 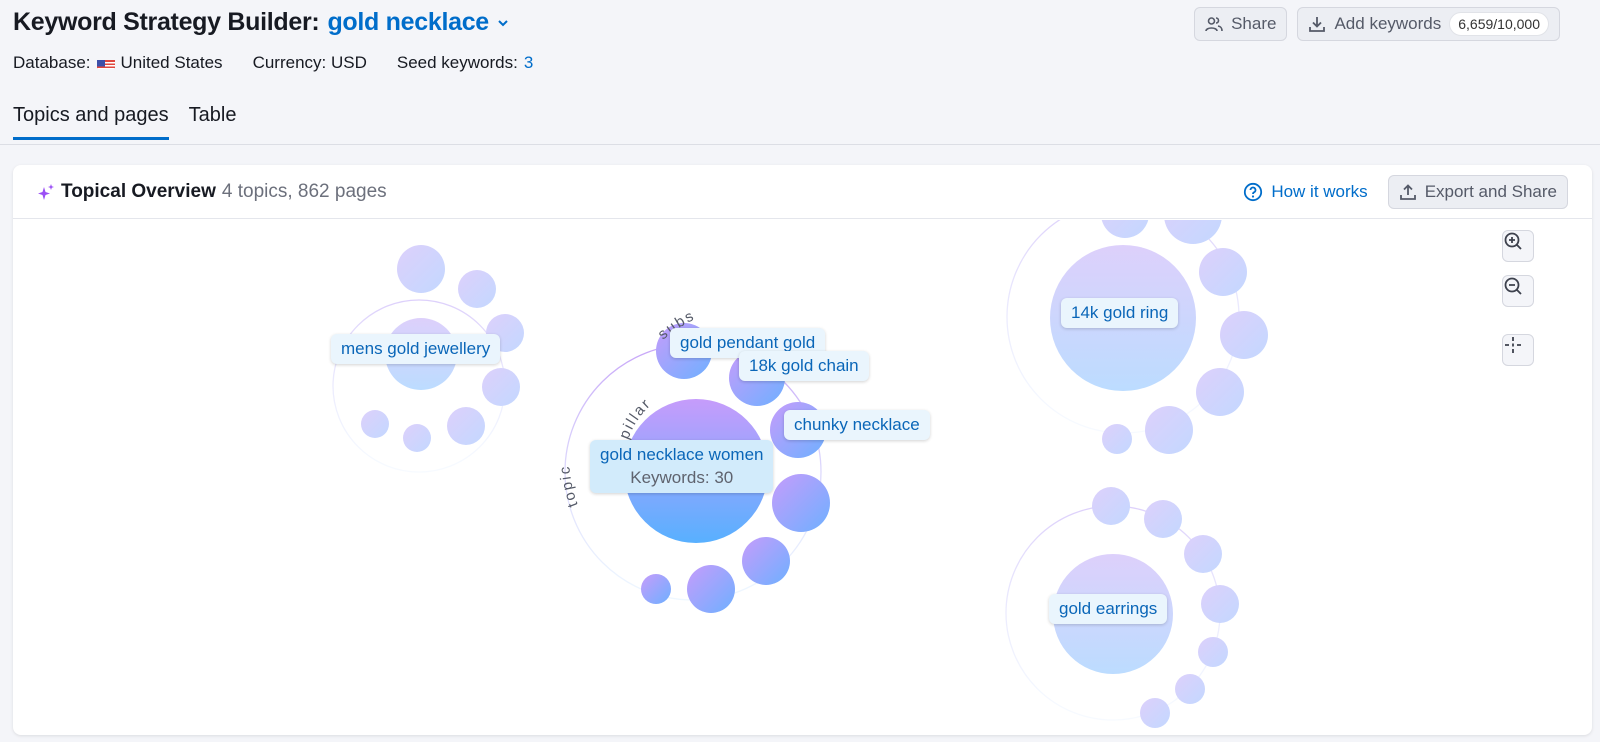 I want to click on arc-label-topic: topic, so click(x=568, y=486).